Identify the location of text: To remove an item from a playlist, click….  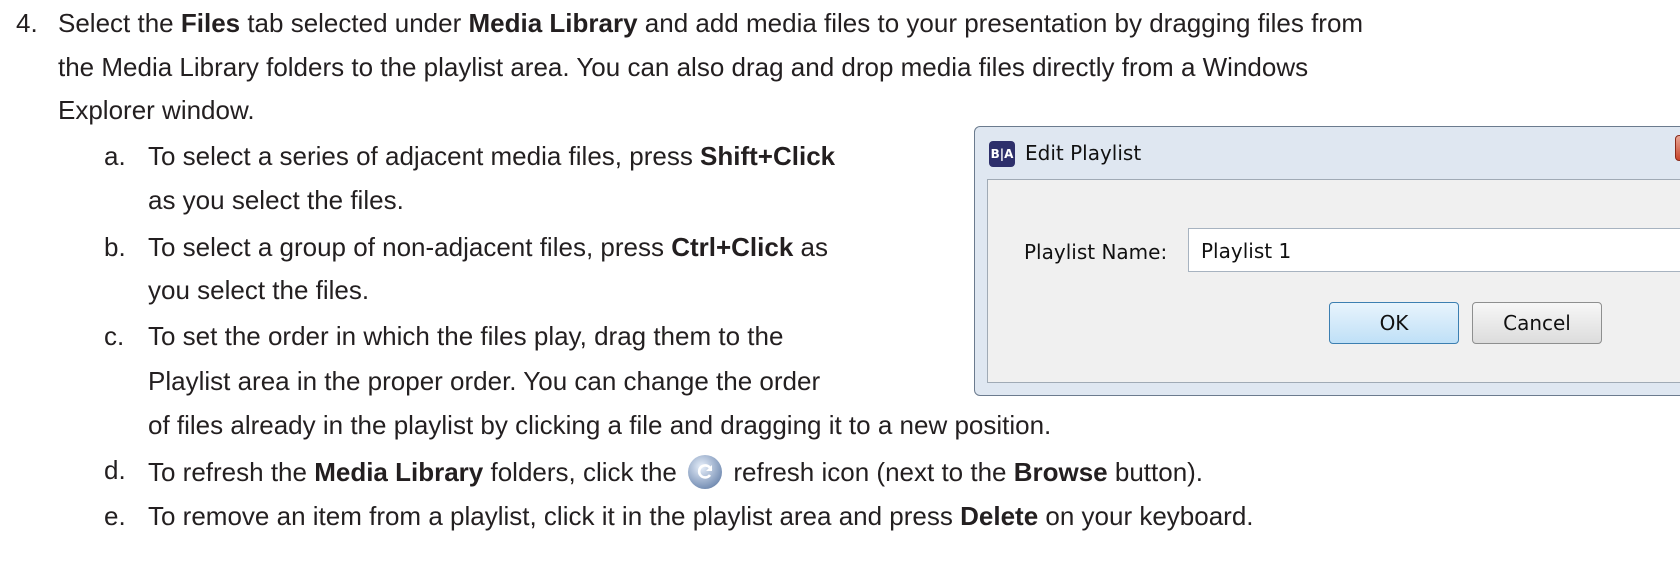
(554, 516).